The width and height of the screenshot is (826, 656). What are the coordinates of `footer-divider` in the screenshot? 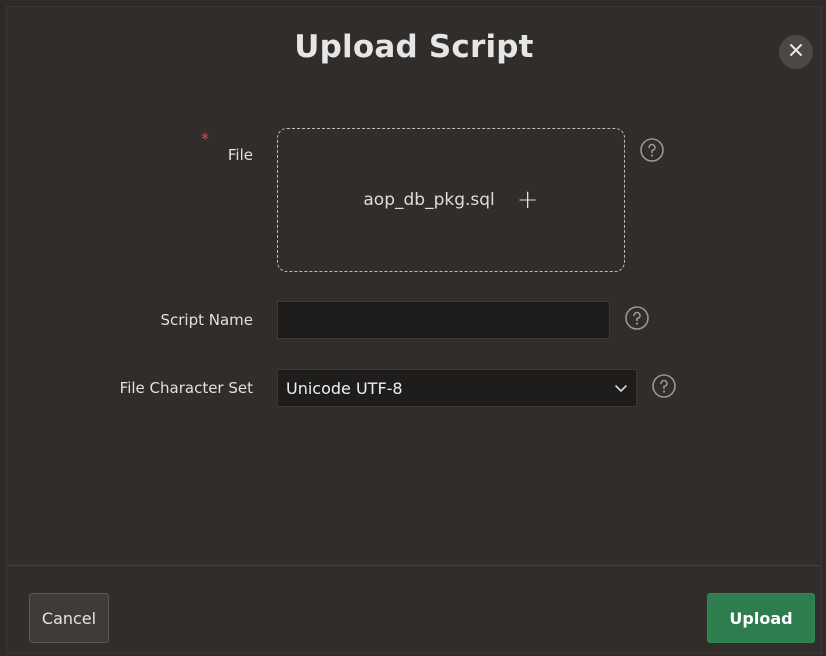 It's located at (414, 565).